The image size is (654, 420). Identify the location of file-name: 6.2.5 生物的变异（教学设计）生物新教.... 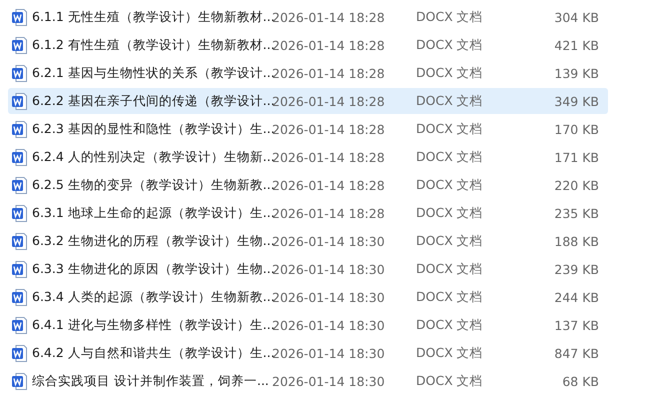
(152, 185).